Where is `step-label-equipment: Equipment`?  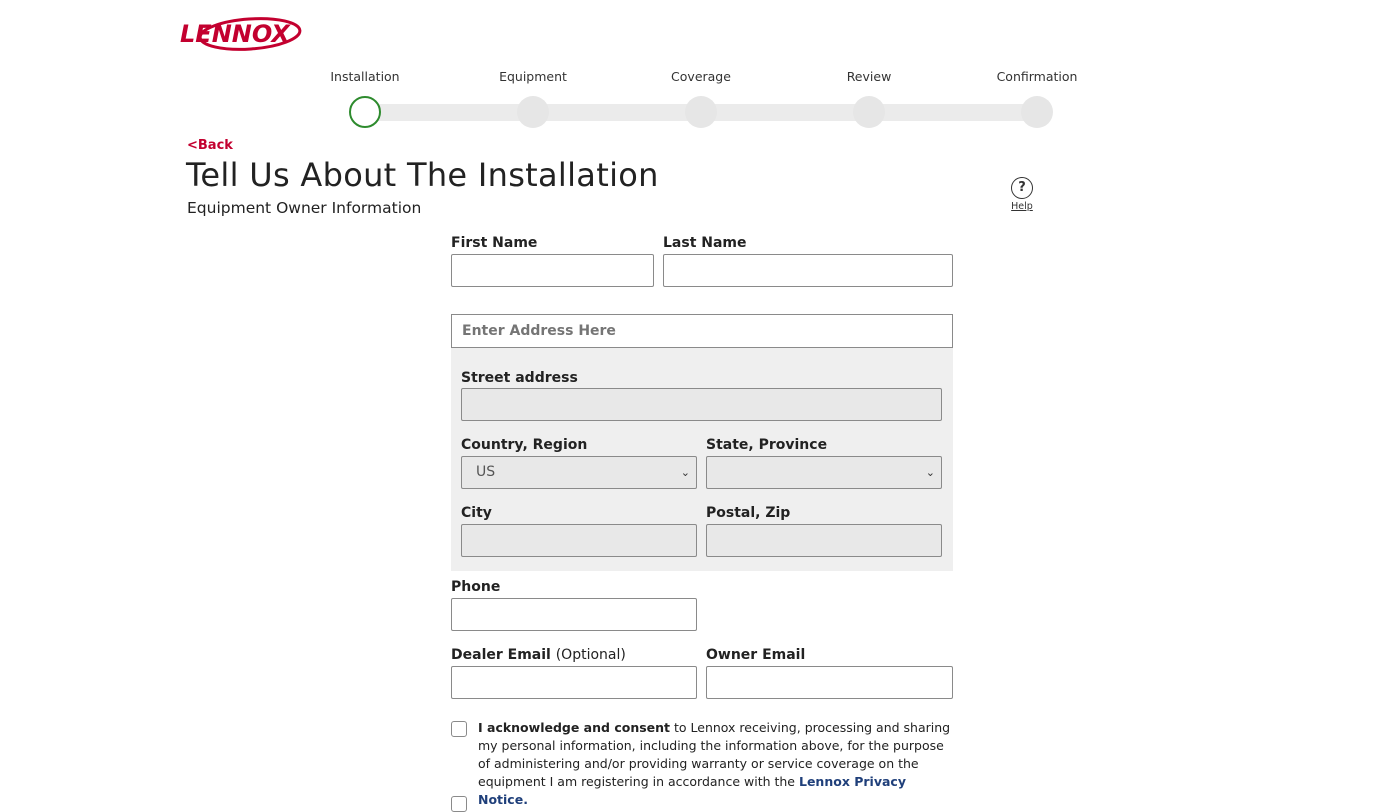
step-label-equipment: Equipment is located at coordinates (533, 76).